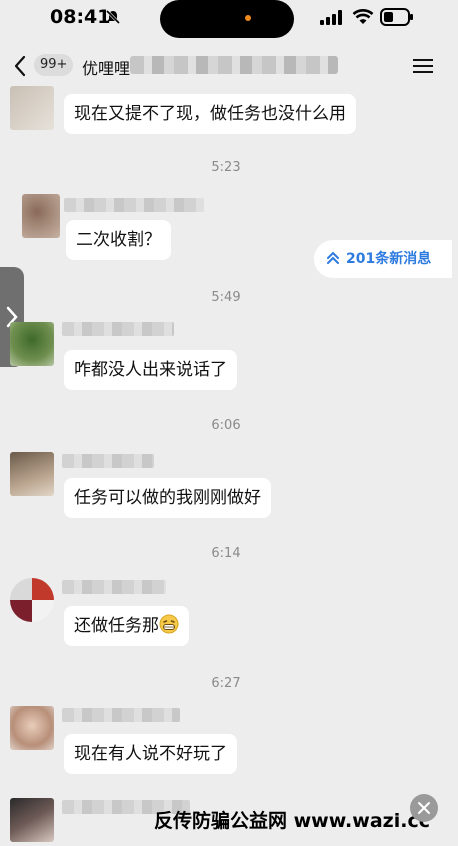 The image size is (458, 846). I want to click on message-bubble: 任务可以做的我刚刚做好, so click(167, 498).